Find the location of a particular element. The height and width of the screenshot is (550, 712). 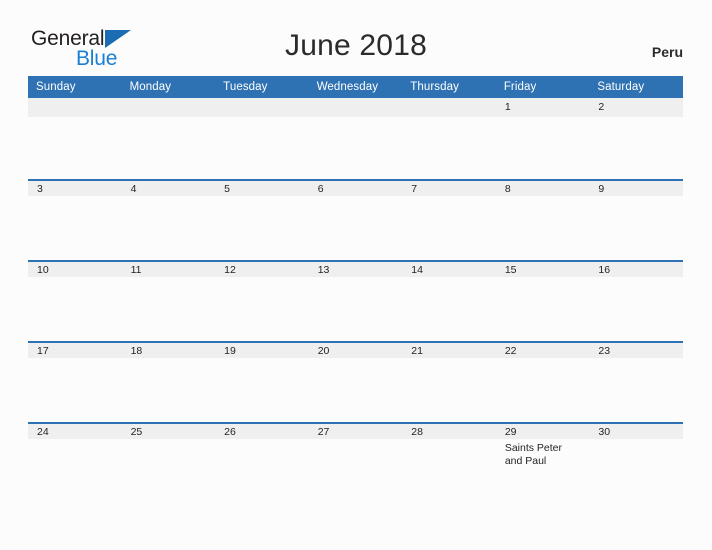

day-cell-inner: 15 is located at coordinates (542, 300).